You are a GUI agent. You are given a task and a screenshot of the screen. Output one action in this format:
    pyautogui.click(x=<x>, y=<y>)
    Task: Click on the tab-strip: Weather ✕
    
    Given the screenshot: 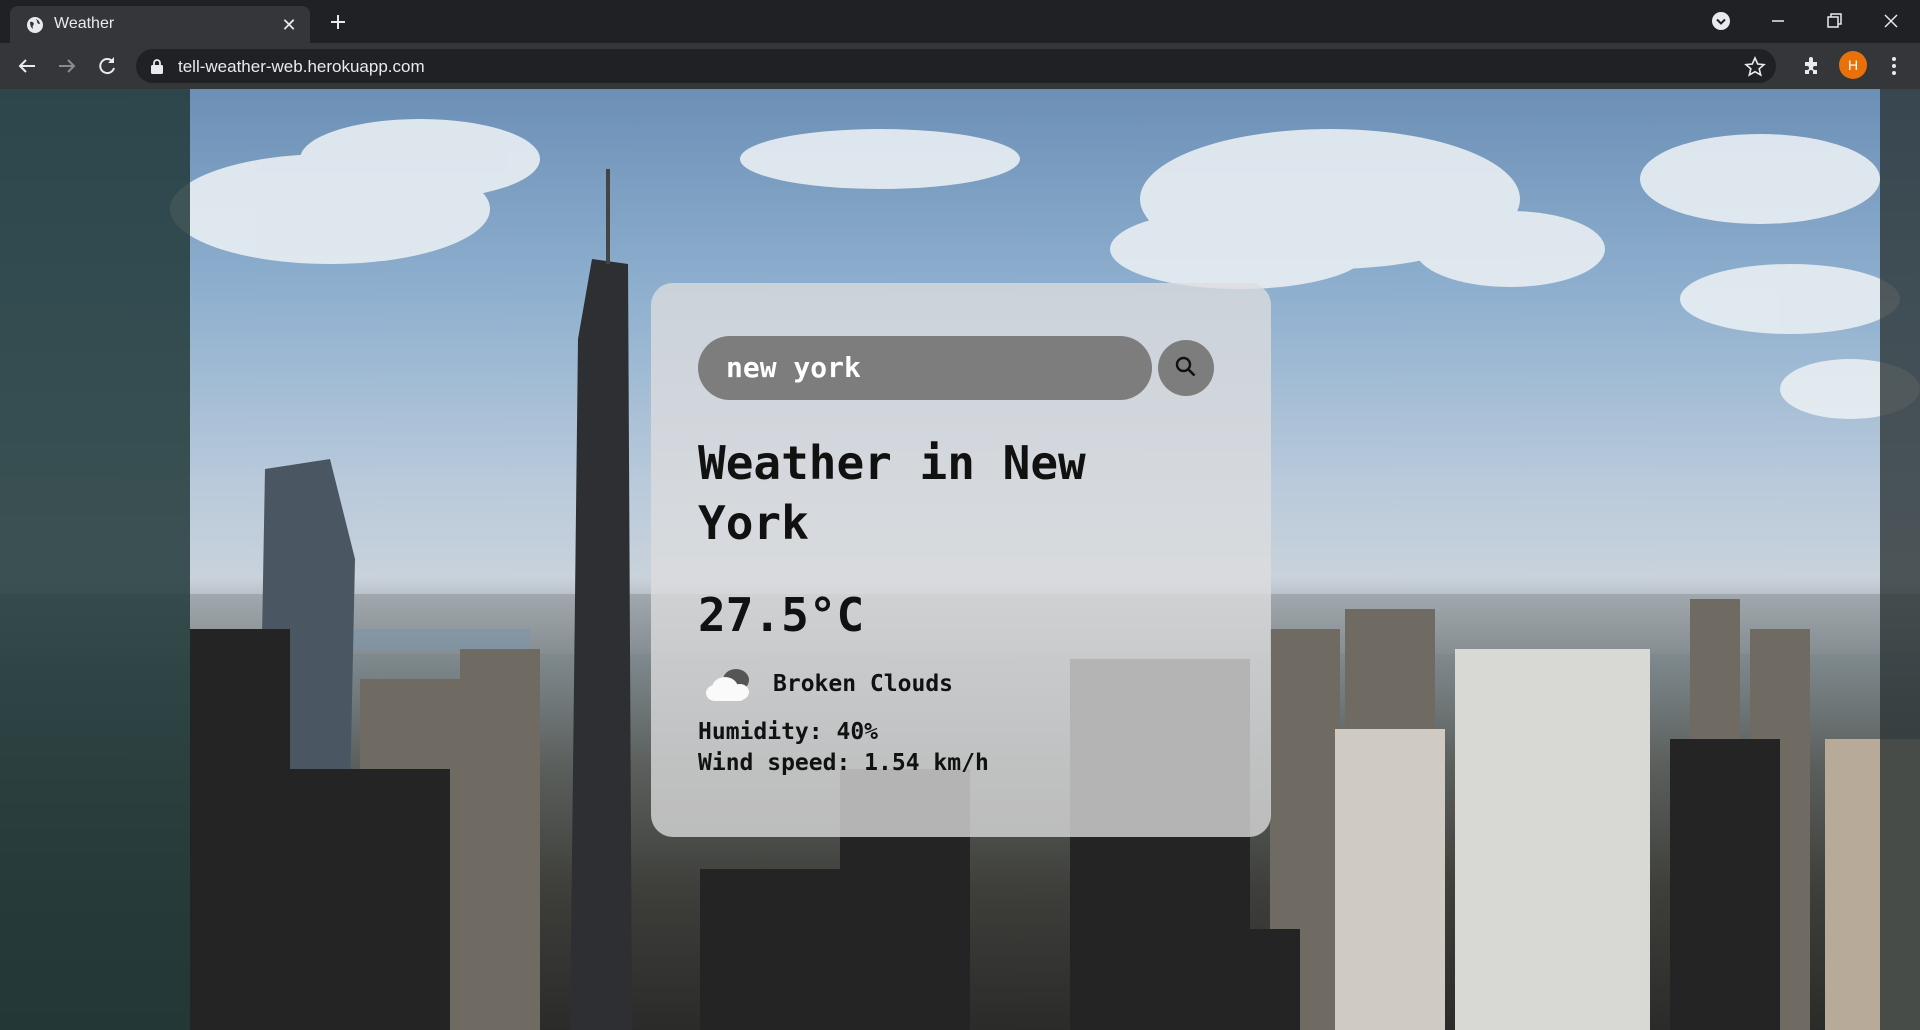 What is the action you would take?
    pyautogui.click(x=960, y=21)
    